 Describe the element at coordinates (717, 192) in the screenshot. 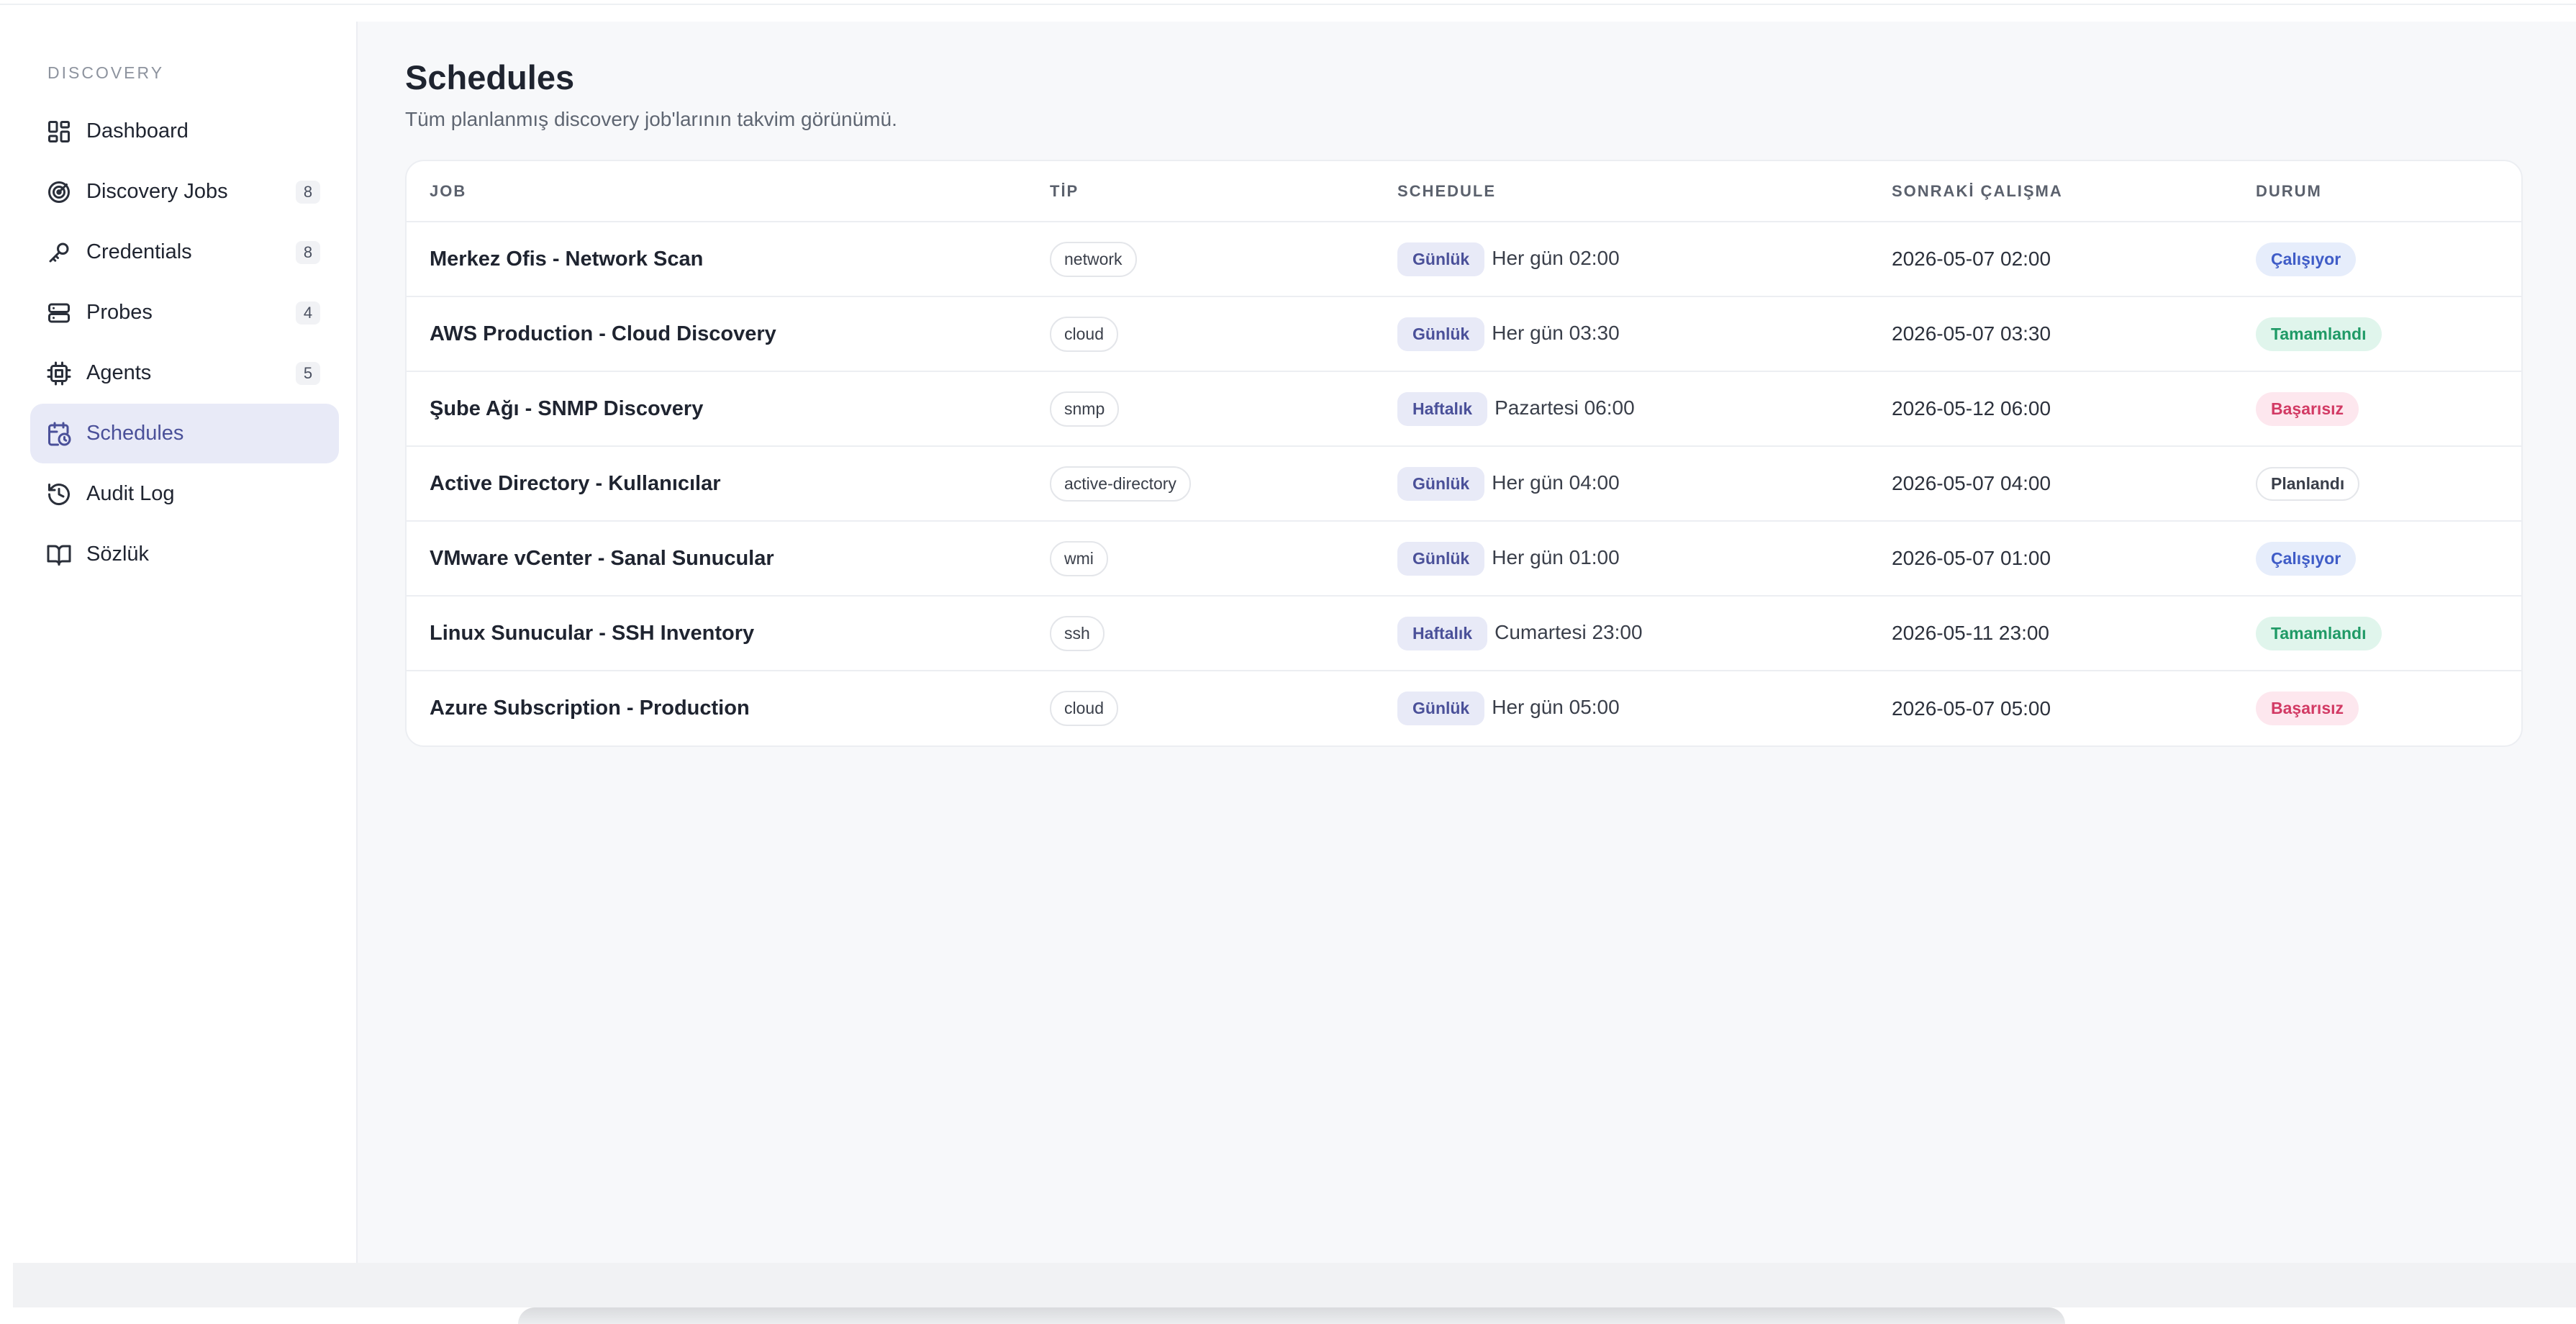

I see `column-header-job: JOB` at that location.